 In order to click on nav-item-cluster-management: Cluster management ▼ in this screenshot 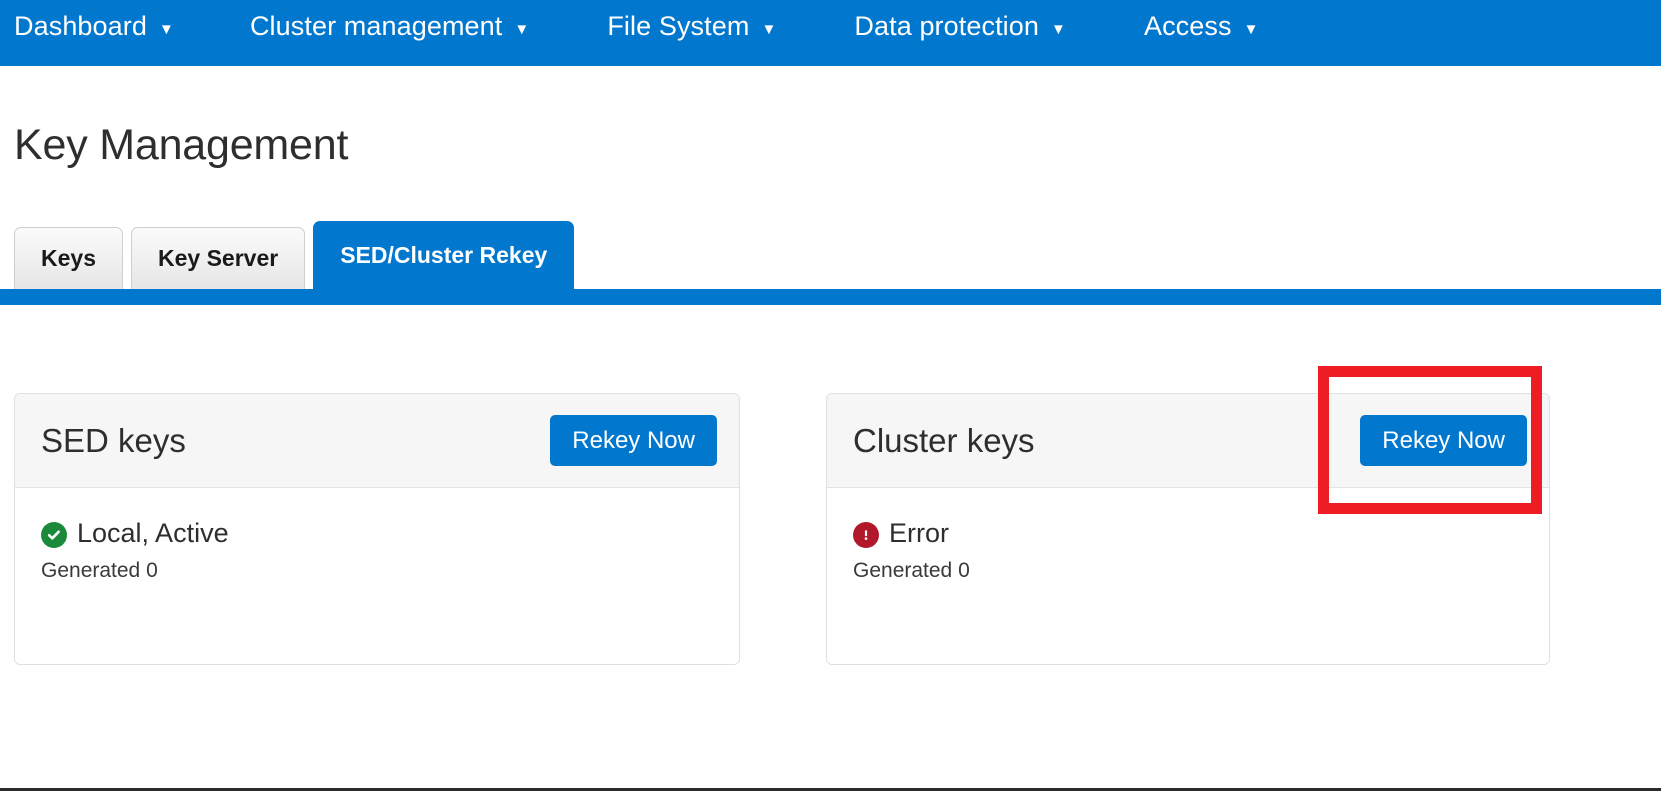, I will do `click(389, 25)`.